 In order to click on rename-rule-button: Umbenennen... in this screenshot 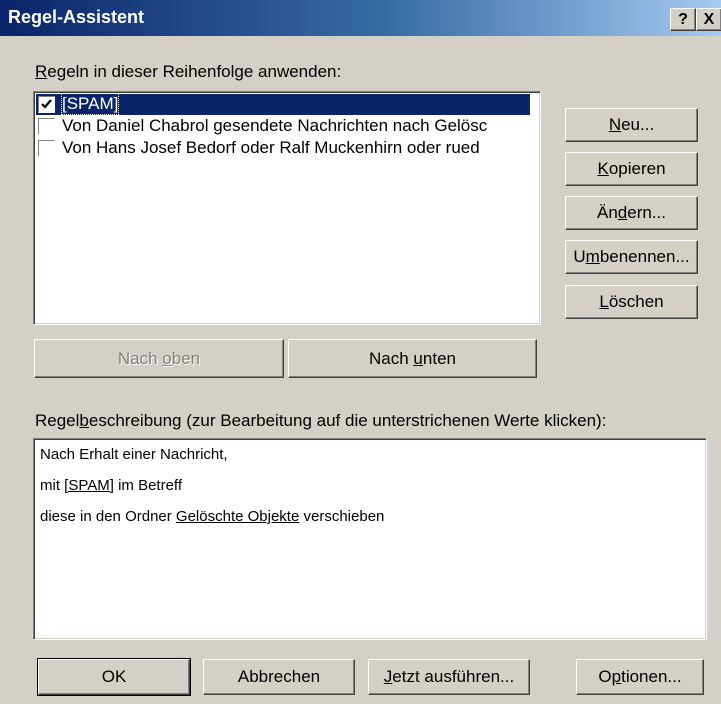, I will do `click(631, 257)`.